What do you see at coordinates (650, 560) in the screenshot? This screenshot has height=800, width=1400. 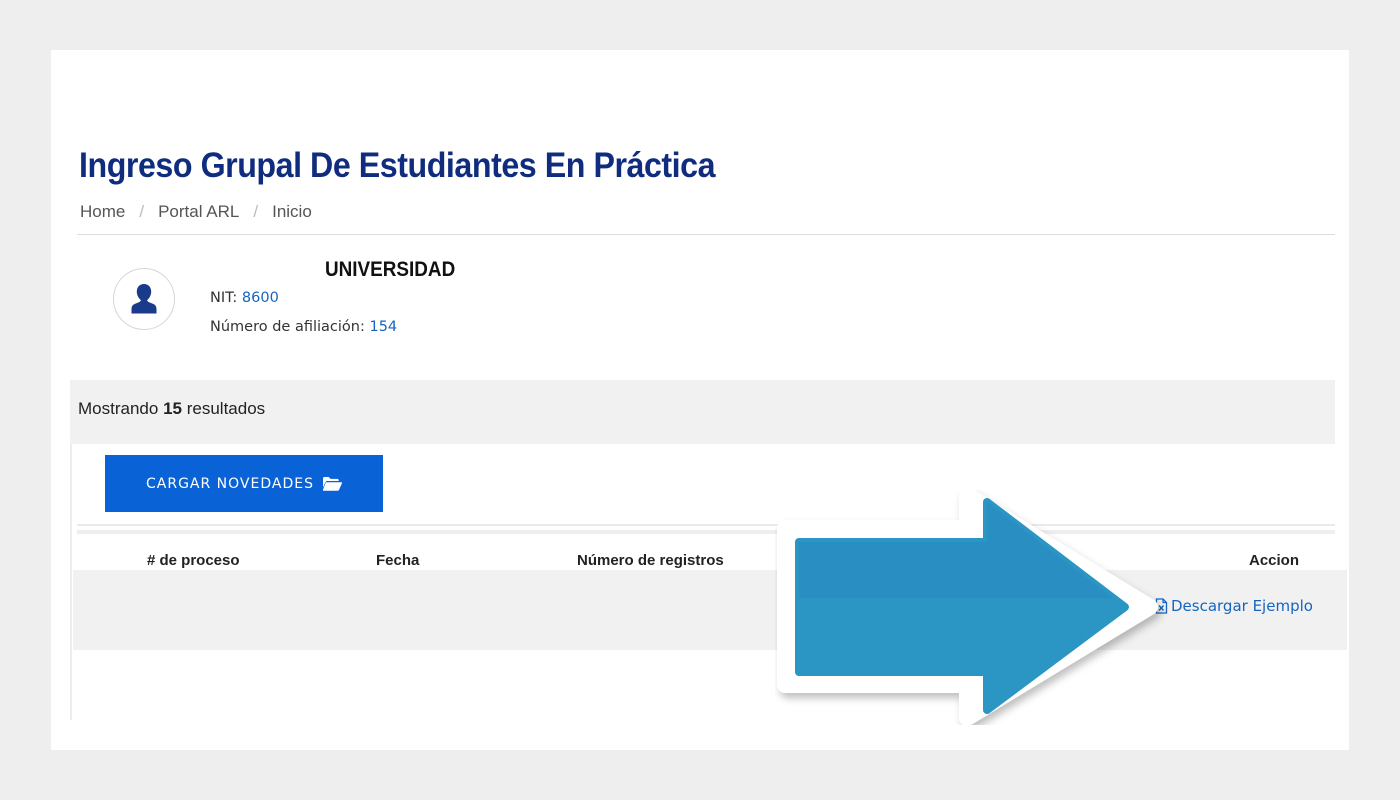 I see `column-header-registros: Número de registros` at bounding box center [650, 560].